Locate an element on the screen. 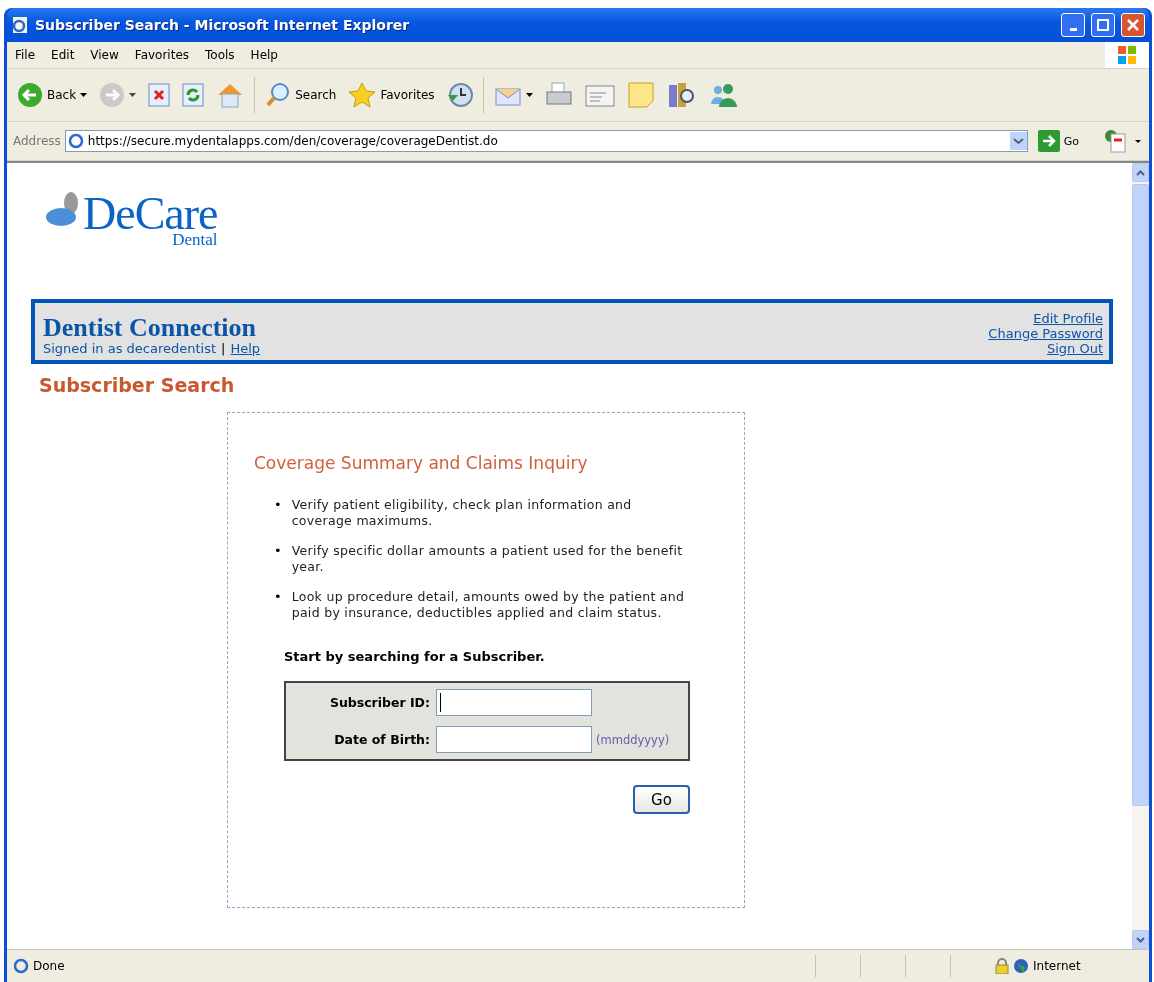  header-link: Change Password is located at coordinates (1045, 333).